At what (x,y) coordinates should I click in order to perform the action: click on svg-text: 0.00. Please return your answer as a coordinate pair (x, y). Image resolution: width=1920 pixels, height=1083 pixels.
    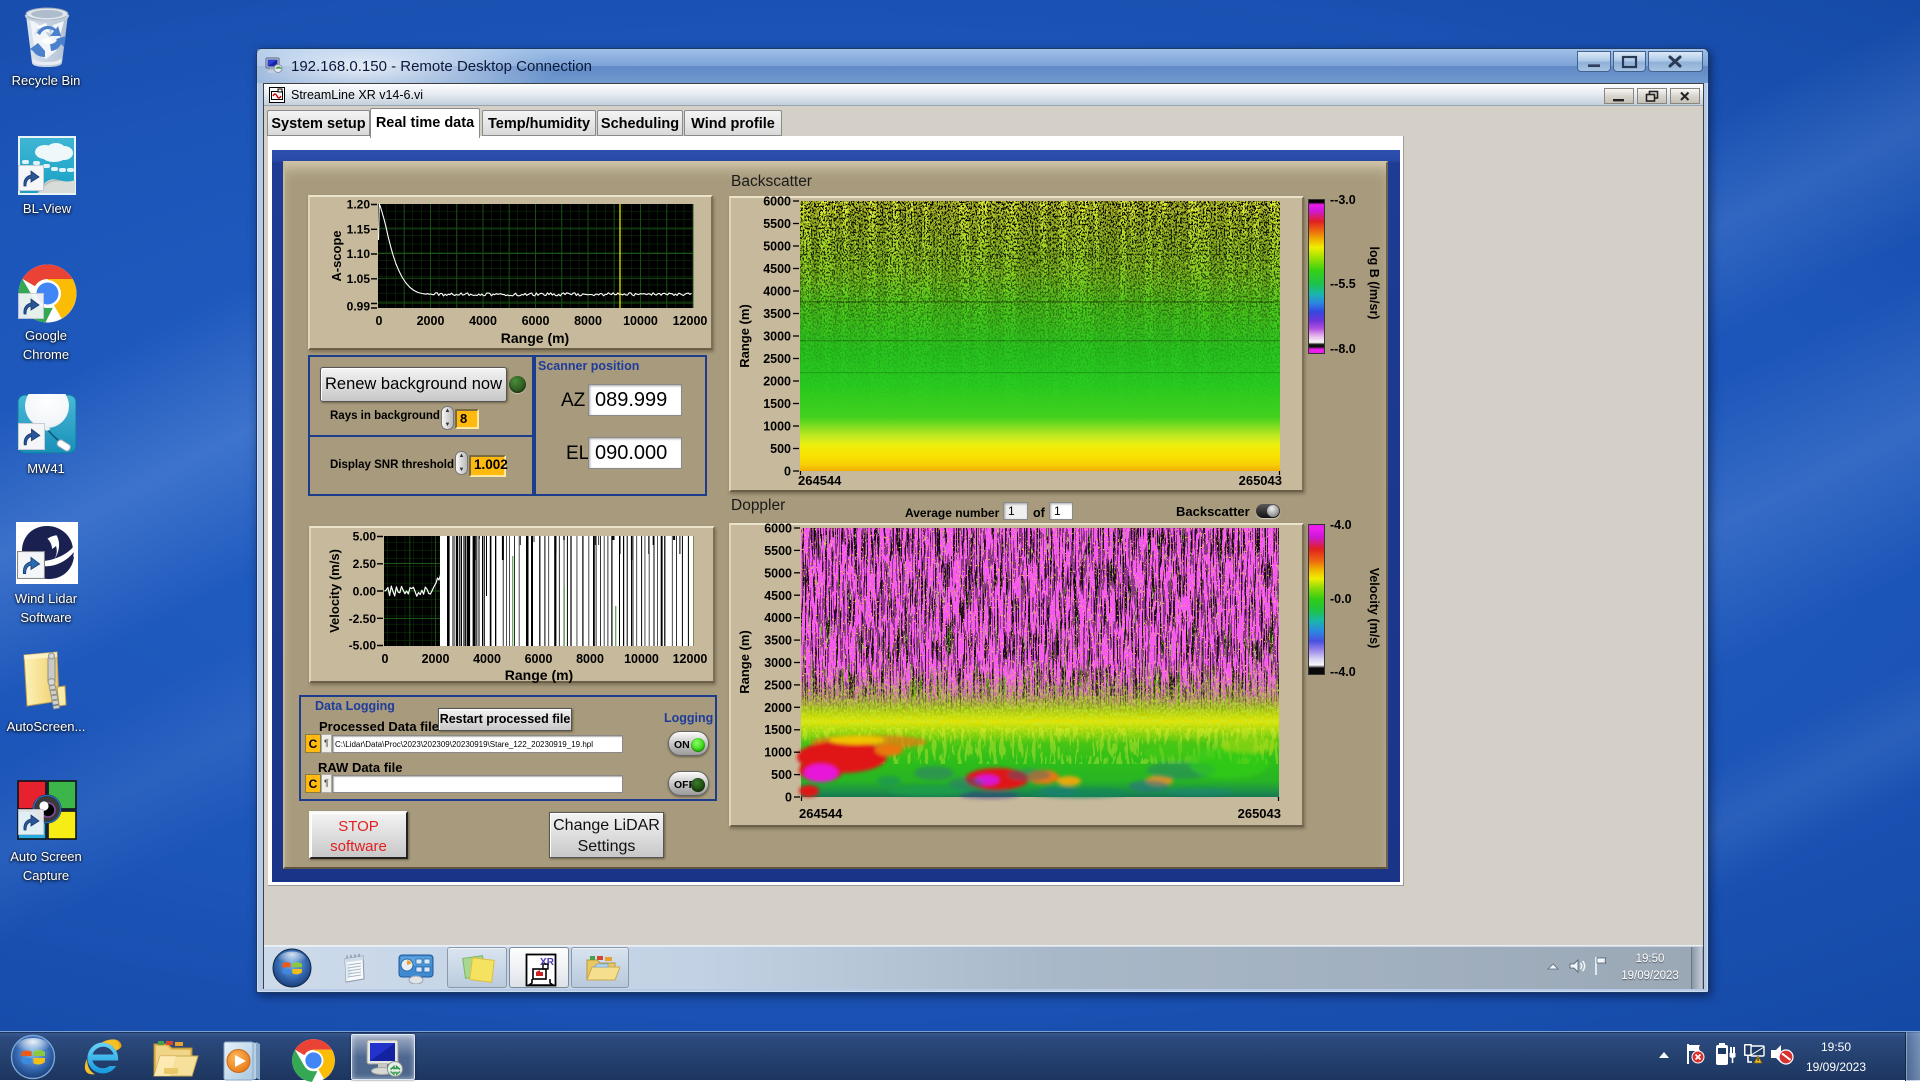
    Looking at the image, I should click on (365, 592).